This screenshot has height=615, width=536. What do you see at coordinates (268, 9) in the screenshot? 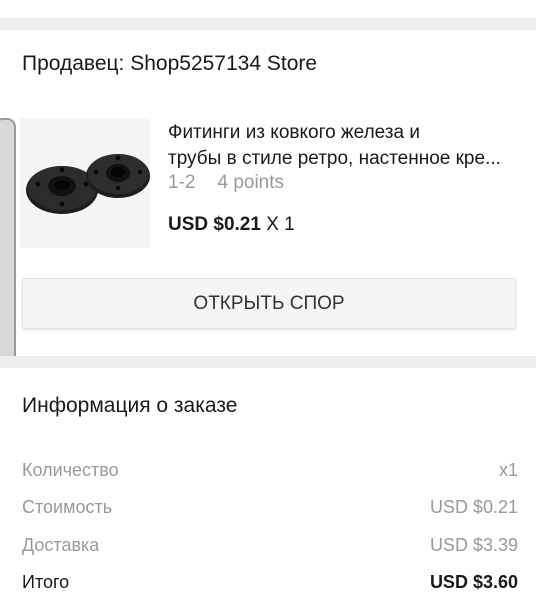
I see `previous-section-bottom` at bounding box center [268, 9].